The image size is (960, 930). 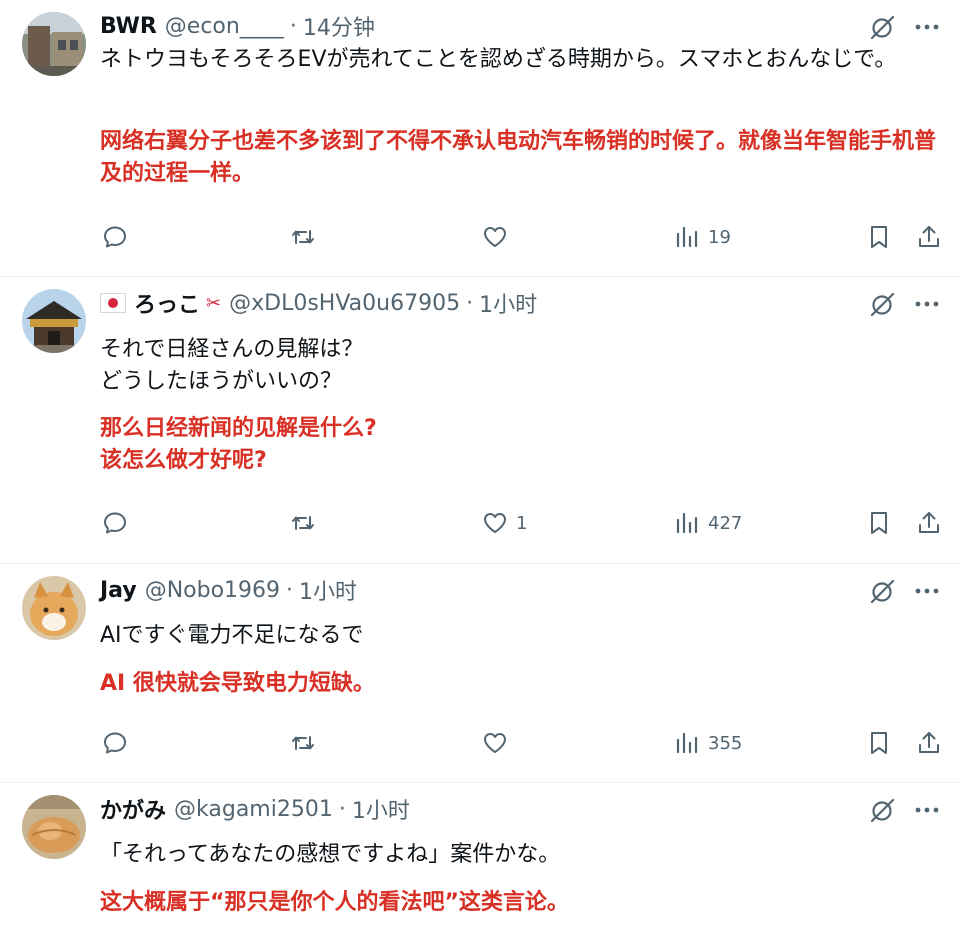 I want to click on tweet-actions: 19, so click(x=525, y=241).